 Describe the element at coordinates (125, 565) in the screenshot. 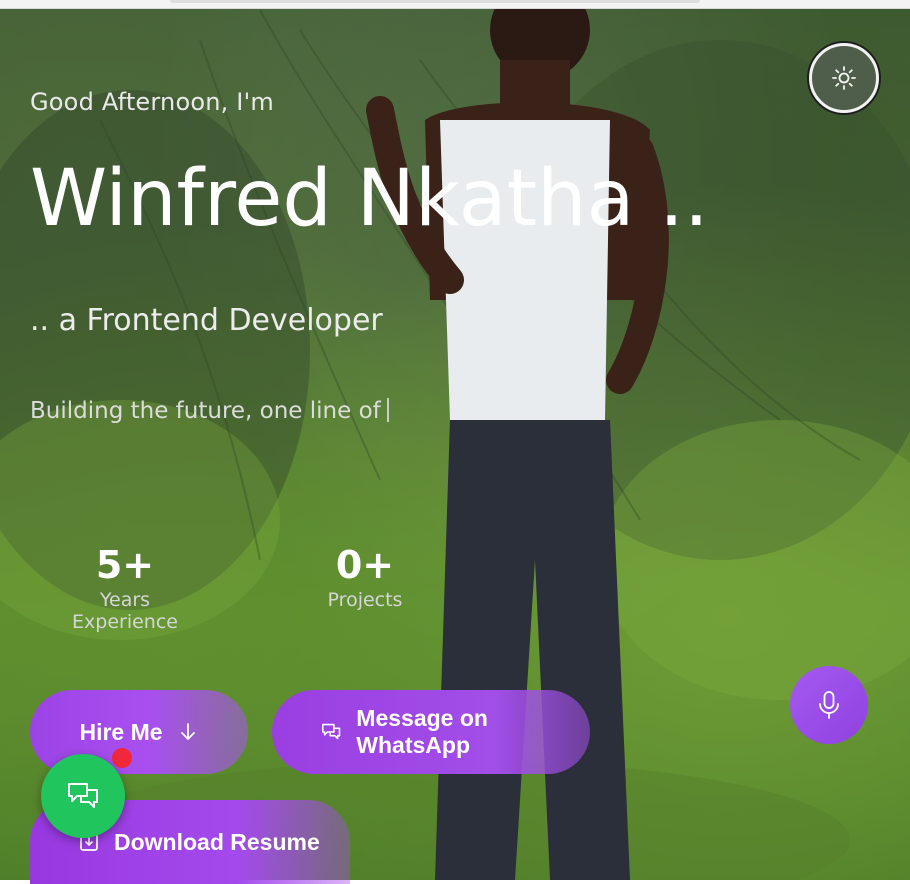

I see `stat-value: 5+` at that location.